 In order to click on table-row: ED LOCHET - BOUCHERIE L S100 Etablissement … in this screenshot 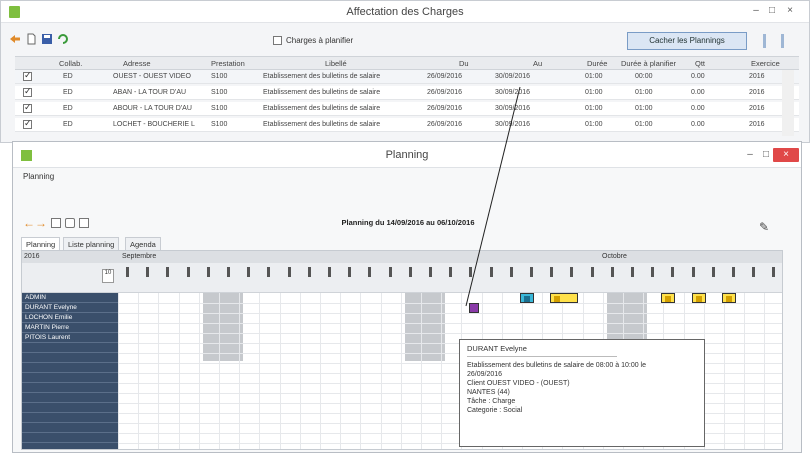, I will do `click(407, 125)`.